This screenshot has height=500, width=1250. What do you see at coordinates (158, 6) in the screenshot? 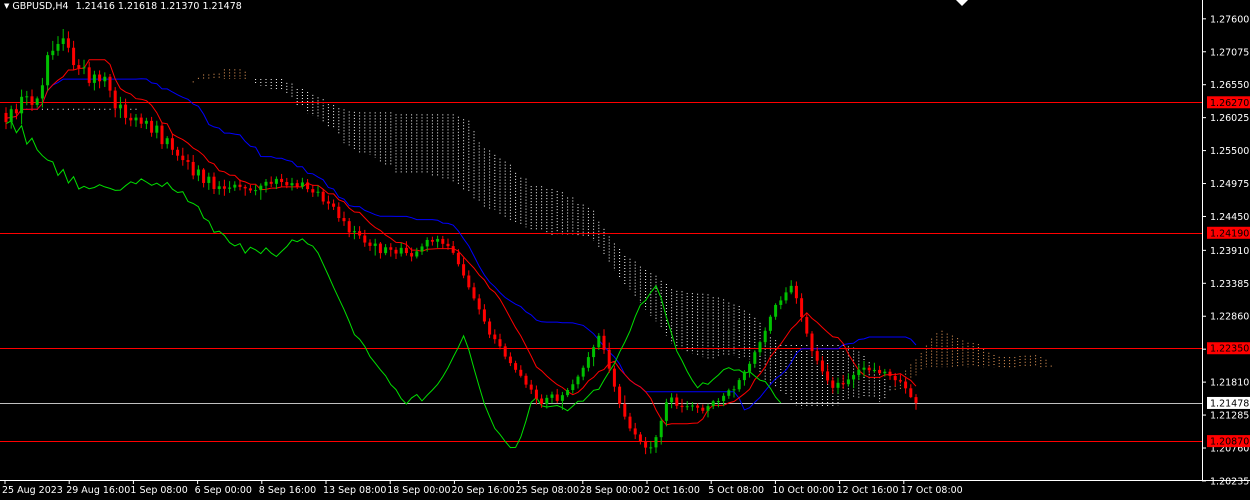
I see `ohlc-readout: 1.21416 1.21618 1.21370 1.21478` at bounding box center [158, 6].